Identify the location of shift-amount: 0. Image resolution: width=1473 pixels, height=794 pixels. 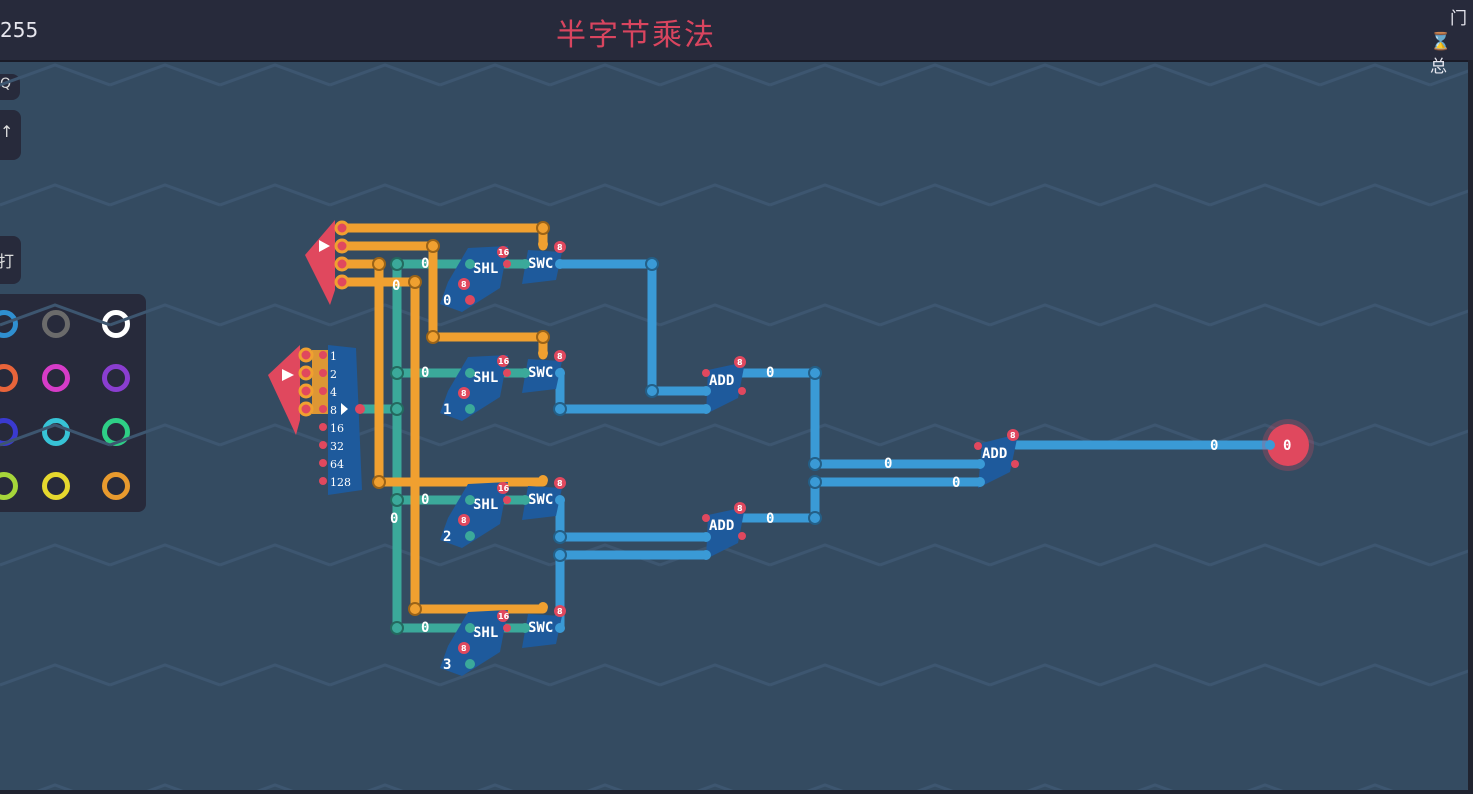
(447, 301).